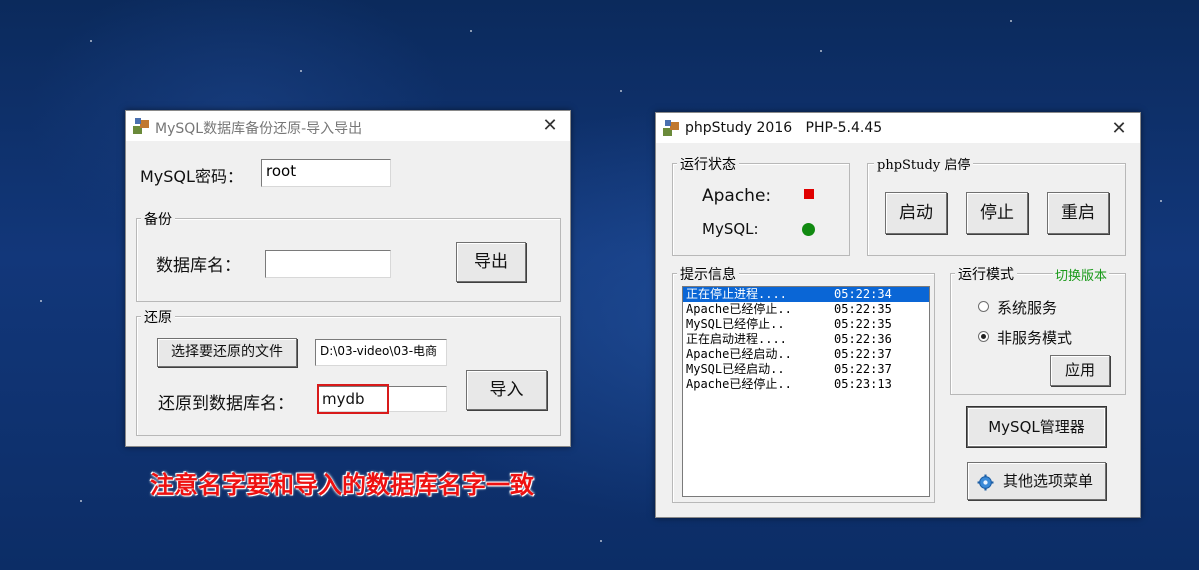 Image resolution: width=1199 pixels, height=570 pixels. Describe the element at coordinates (342, 485) in the screenshot. I see `annotation-note: 注意名字要和导入的数据库名字一致` at that location.